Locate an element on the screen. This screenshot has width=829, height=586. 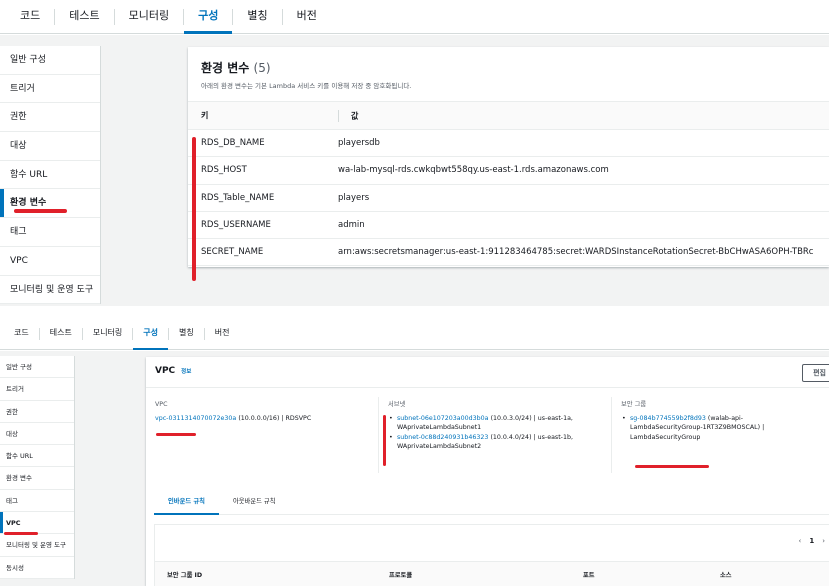
column-header-value-label: 값 is located at coordinates (355, 115).